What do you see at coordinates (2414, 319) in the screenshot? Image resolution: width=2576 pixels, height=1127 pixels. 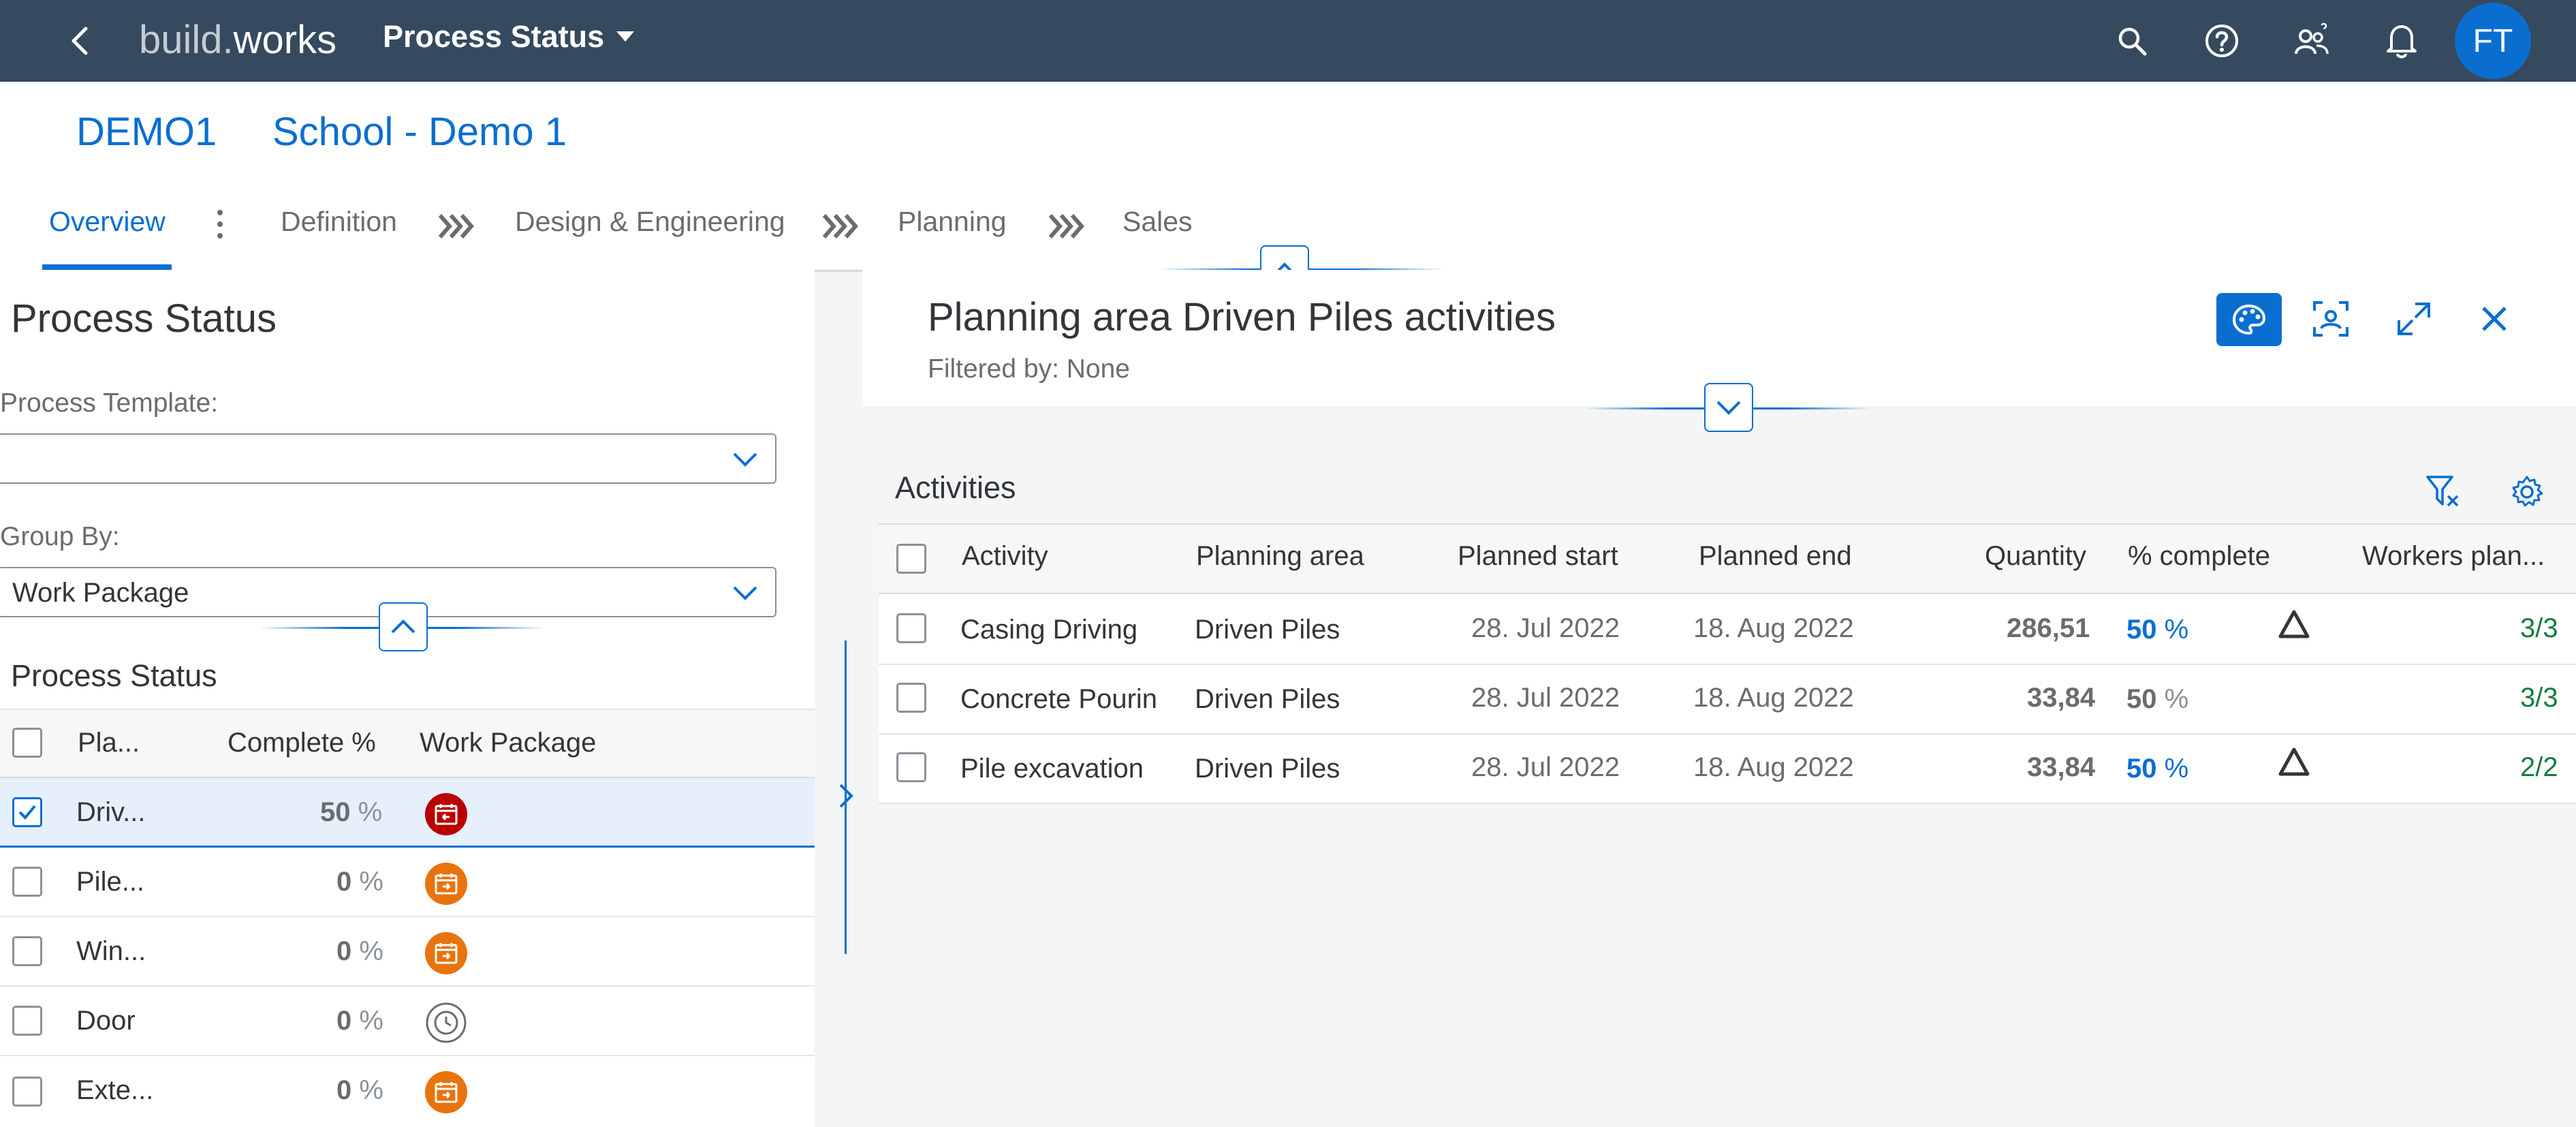 I see `fullscreen-icon` at bounding box center [2414, 319].